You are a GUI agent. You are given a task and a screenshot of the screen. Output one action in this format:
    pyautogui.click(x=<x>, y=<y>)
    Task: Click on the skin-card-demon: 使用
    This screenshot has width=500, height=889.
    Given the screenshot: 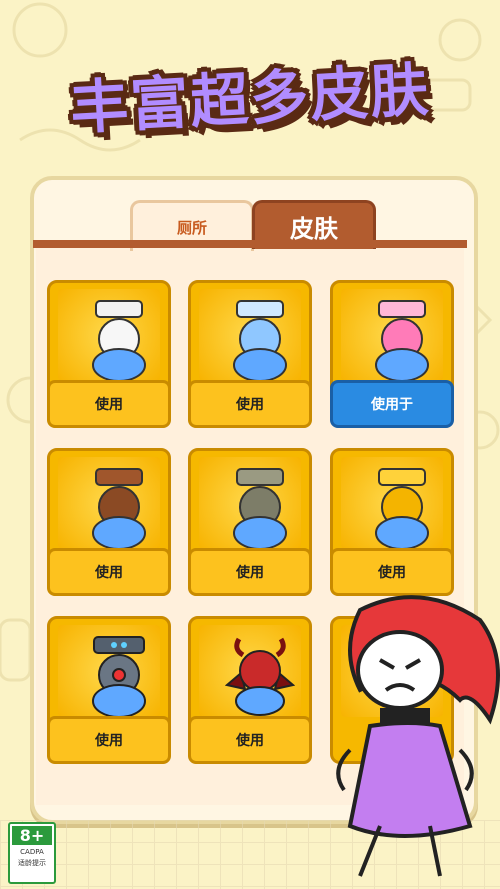 What is the action you would take?
    pyautogui.click(x=250, y=690)
    